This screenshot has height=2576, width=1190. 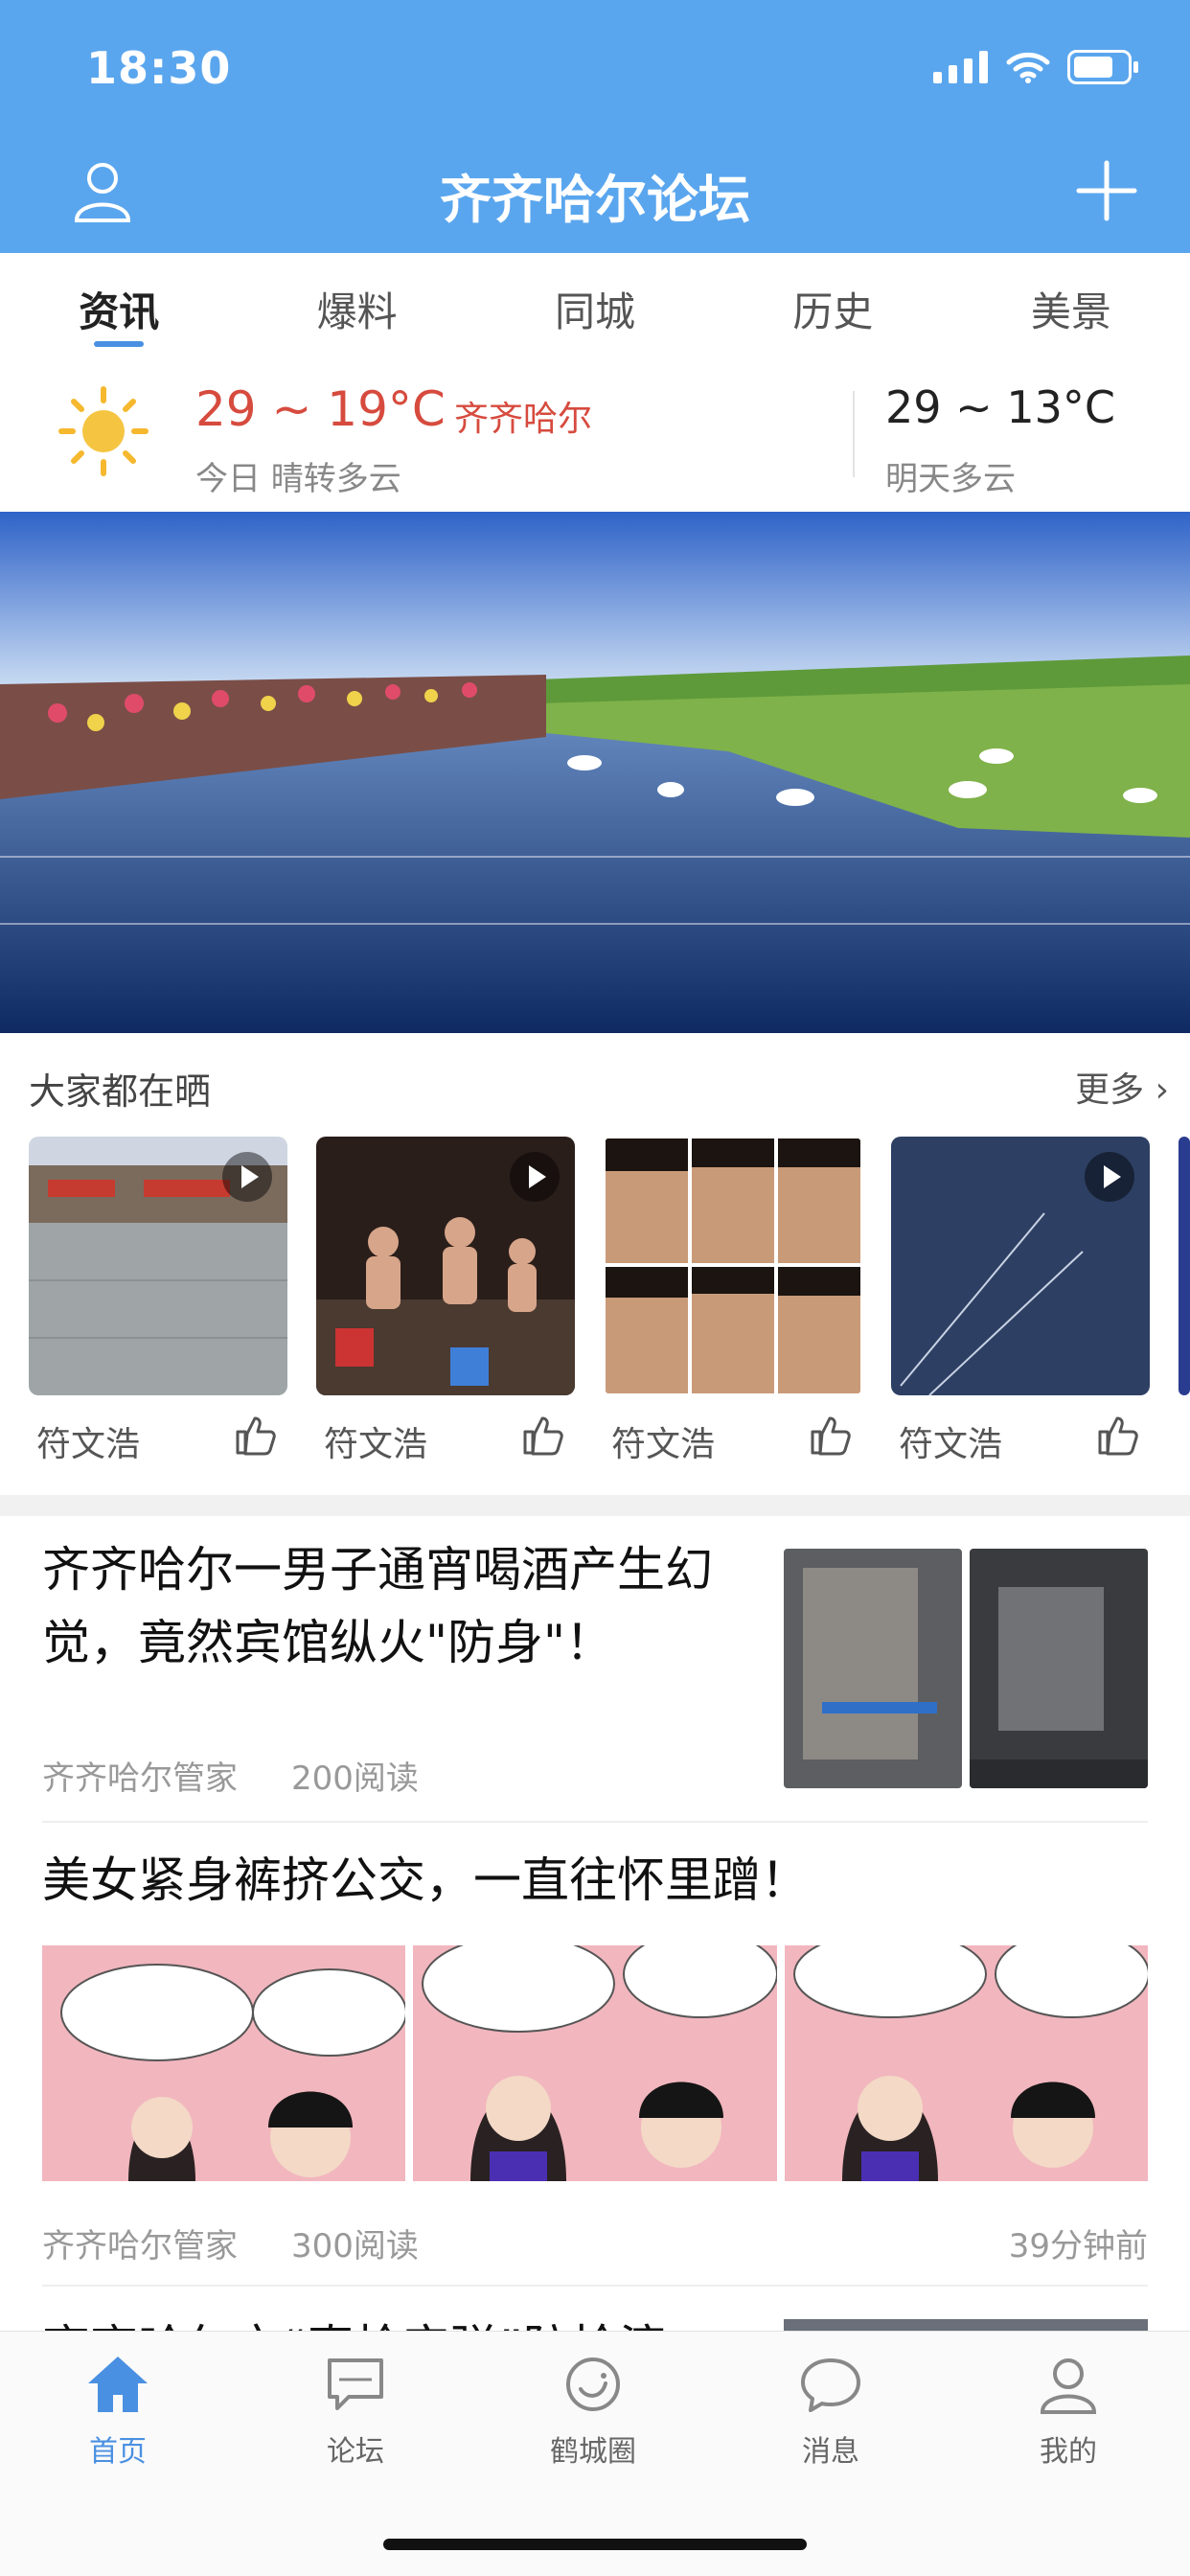 I want to click on home-icon, so click(x=118, y=2384).